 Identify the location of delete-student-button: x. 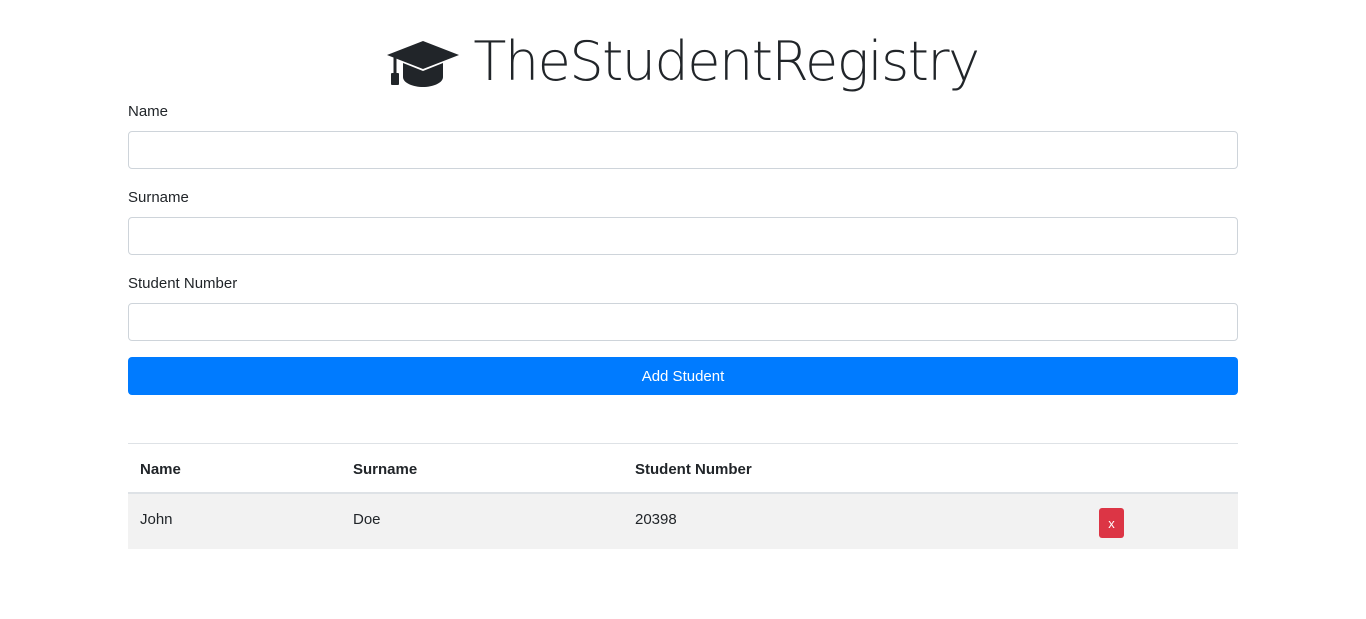
(1111, 523).